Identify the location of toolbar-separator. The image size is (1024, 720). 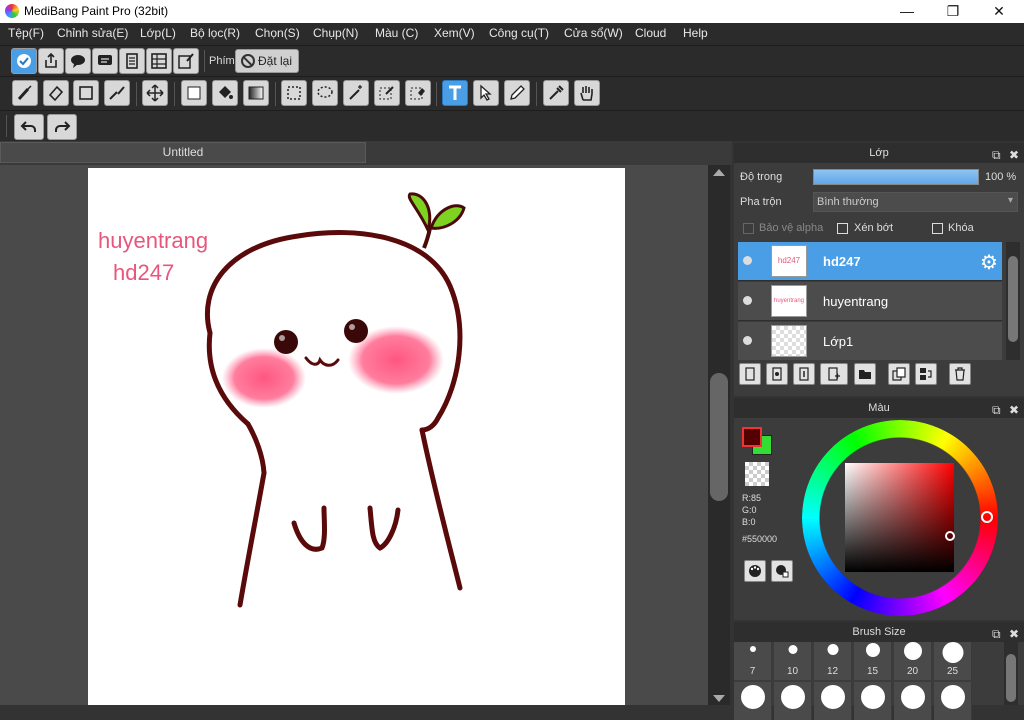
(136, 94).